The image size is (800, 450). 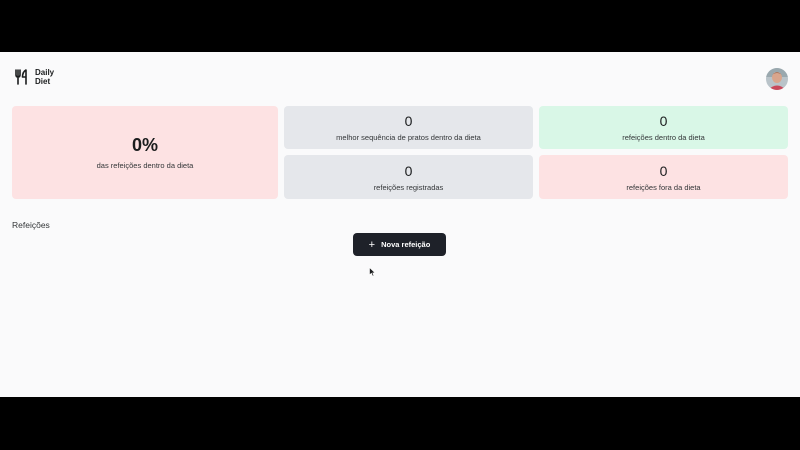 I want to click on outside-diet-value: 0, so click(x=663, y=170).